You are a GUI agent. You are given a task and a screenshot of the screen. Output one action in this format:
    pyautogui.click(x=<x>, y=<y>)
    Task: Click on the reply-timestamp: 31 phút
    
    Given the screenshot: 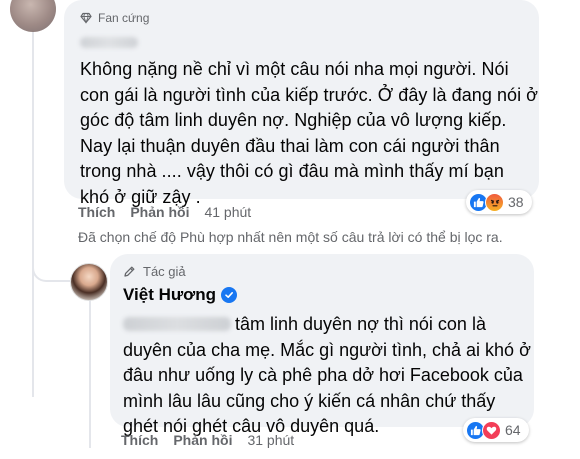 What is the action you would take?
    pyautogui.click(x=270, y=440)
    